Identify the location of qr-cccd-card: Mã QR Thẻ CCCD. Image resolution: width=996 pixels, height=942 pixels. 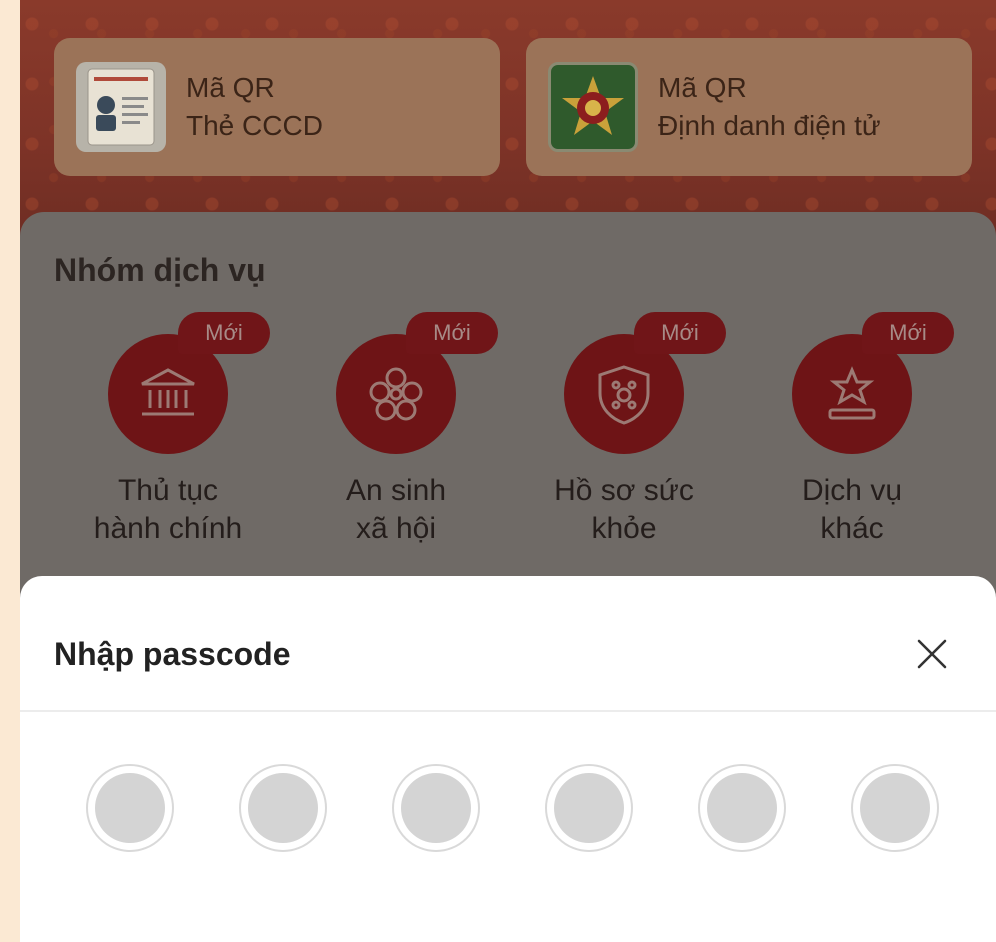
(277, 107).